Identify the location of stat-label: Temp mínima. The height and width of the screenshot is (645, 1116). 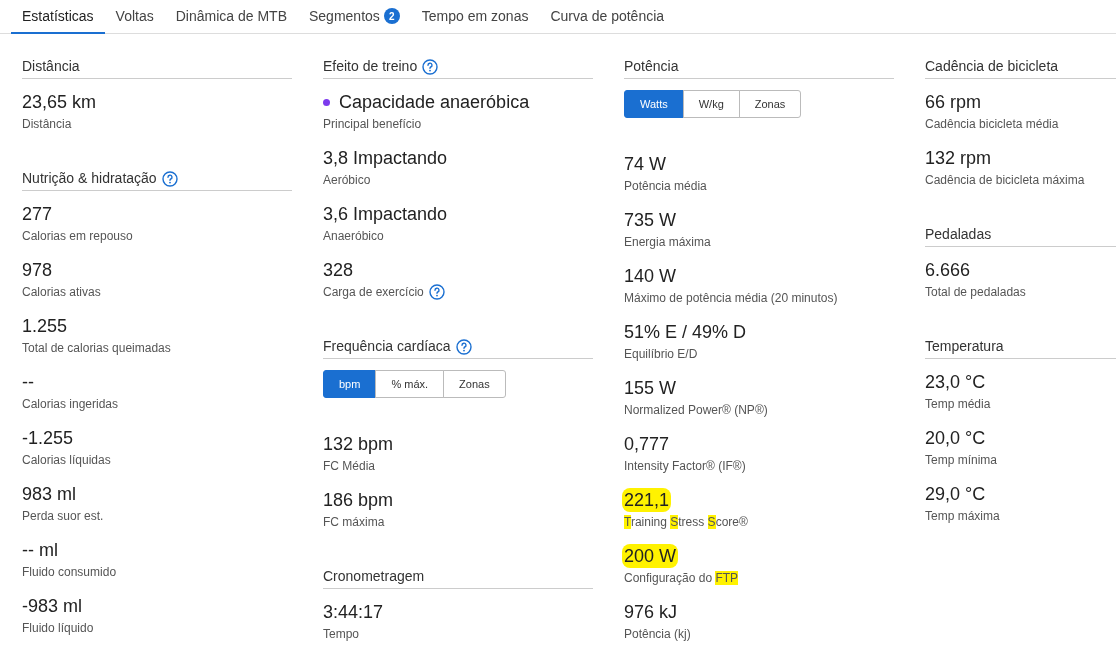
(961, 460).